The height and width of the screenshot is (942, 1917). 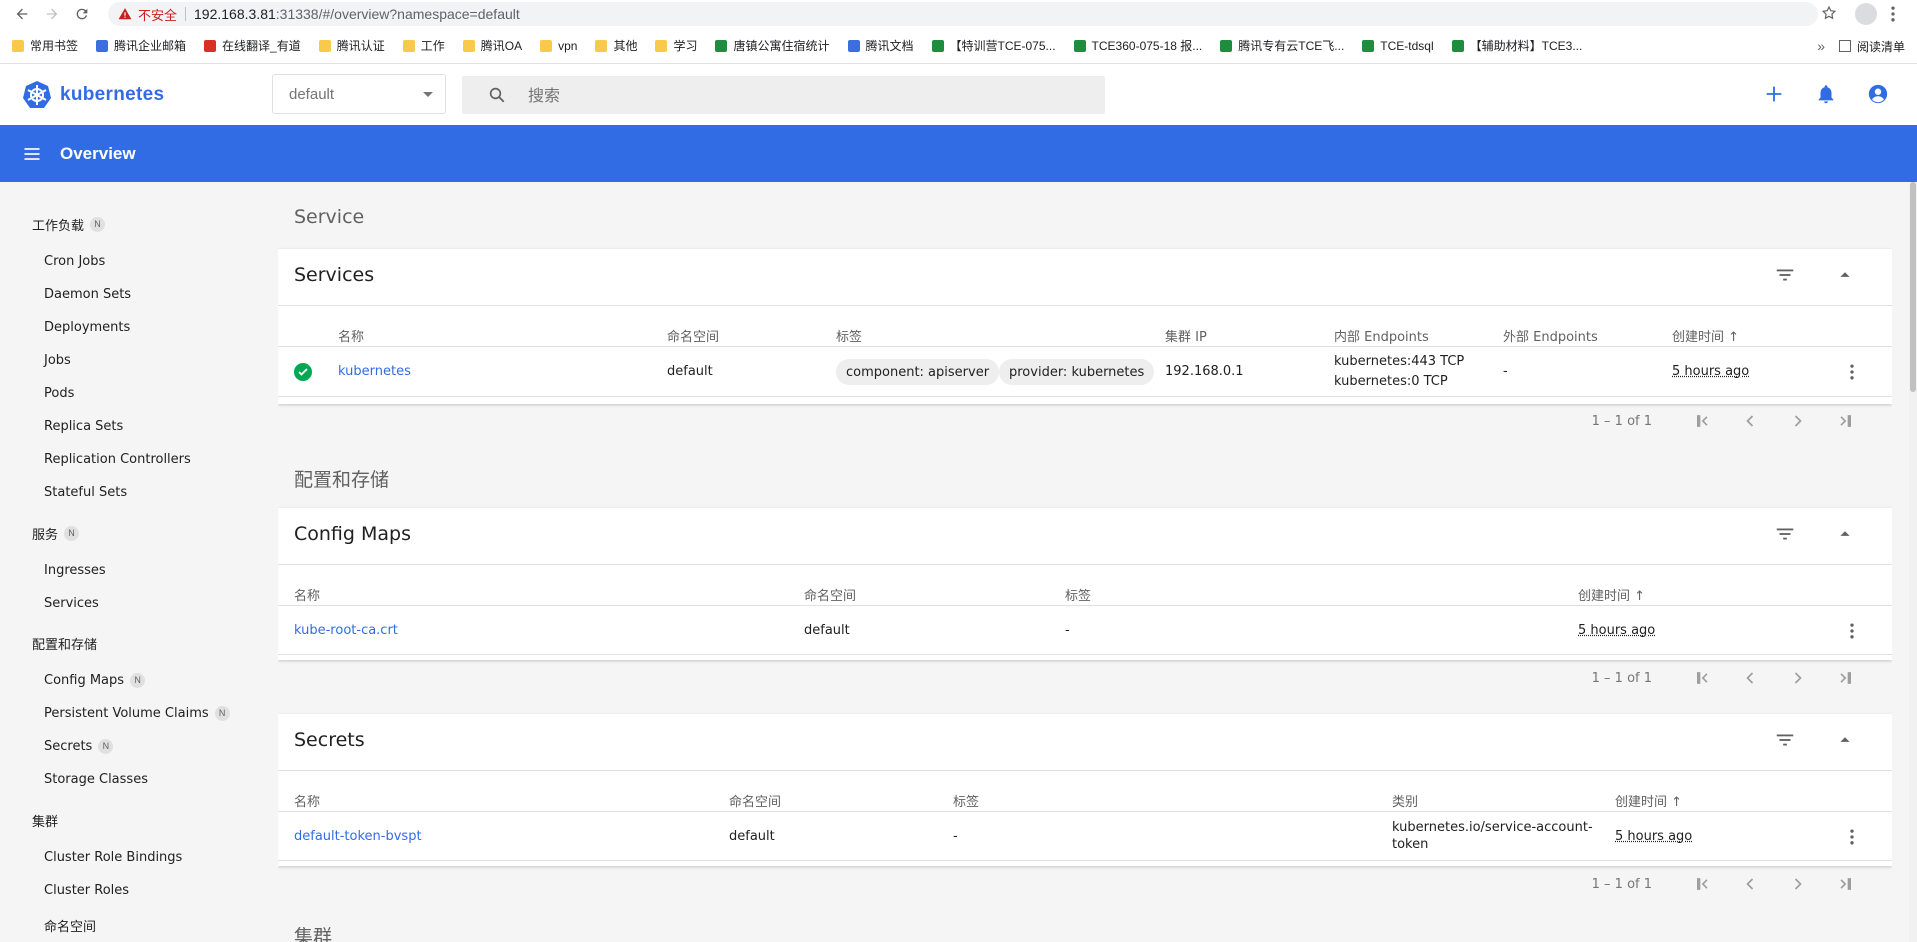 What do you see at coordinates (87, 327) in the screenshot?
I see `sidebar-item-deployments: Deployments` at bounding box center [87, 327].